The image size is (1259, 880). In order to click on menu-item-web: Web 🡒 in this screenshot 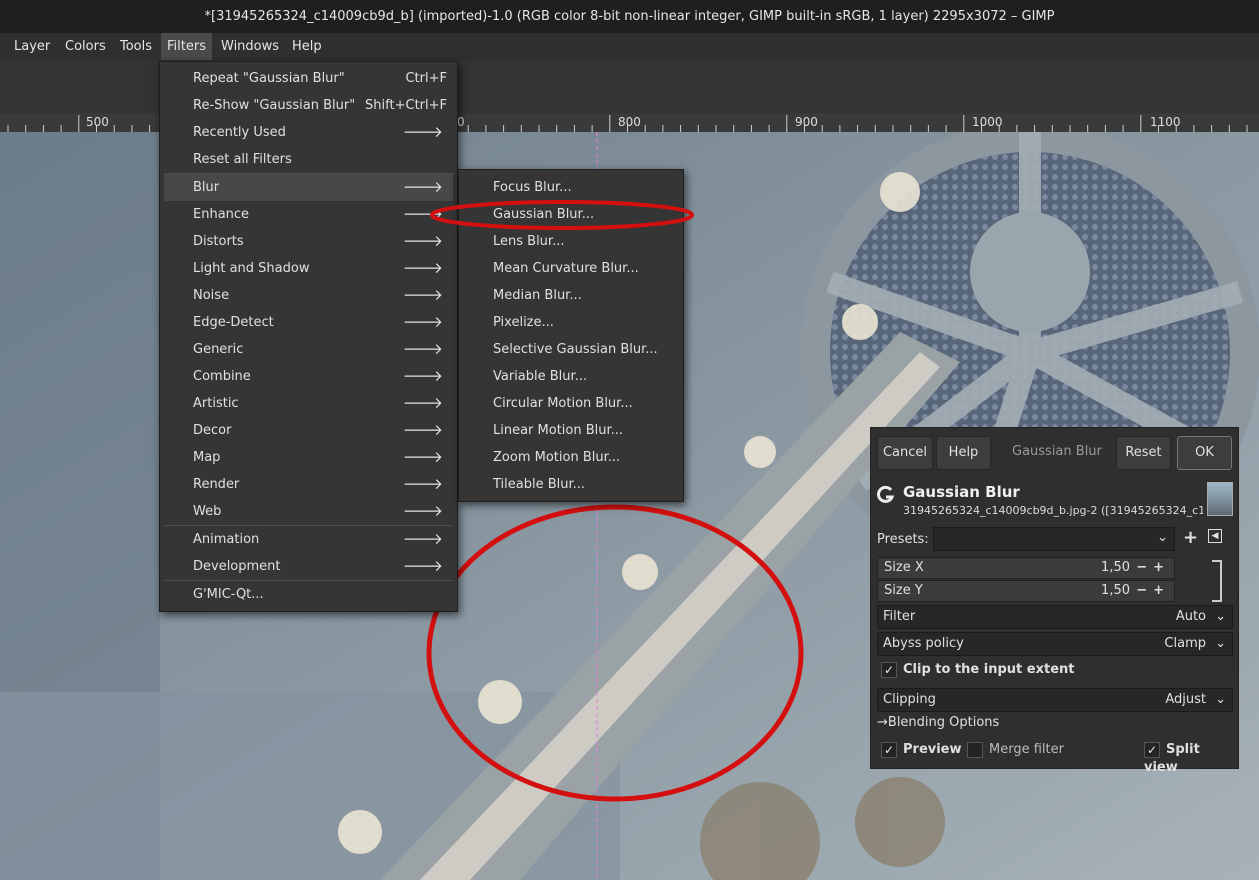, I will do `click(308, 511)`.